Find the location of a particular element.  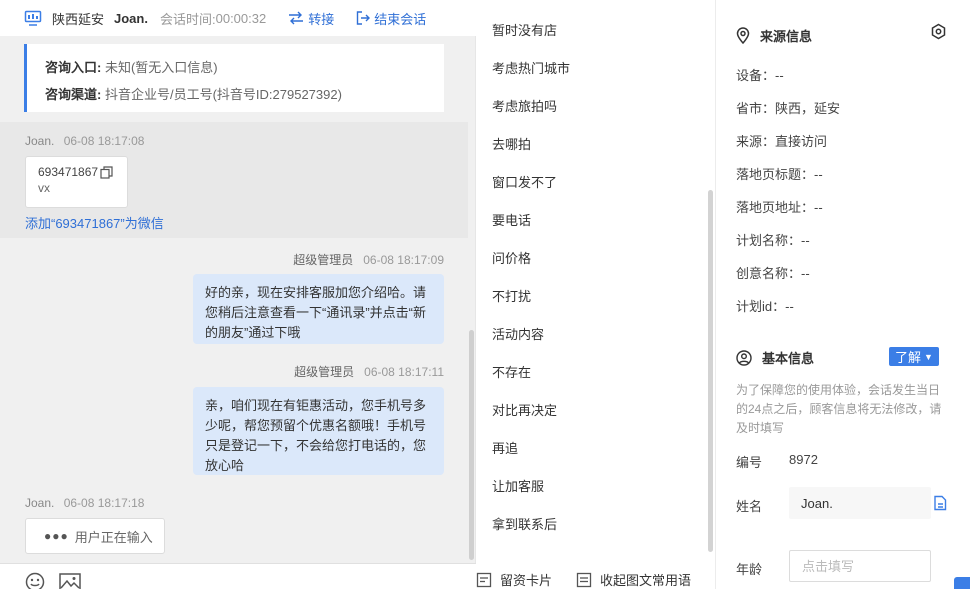

phrase-item: 暂时没有店 is located at coordinates (524, 29).